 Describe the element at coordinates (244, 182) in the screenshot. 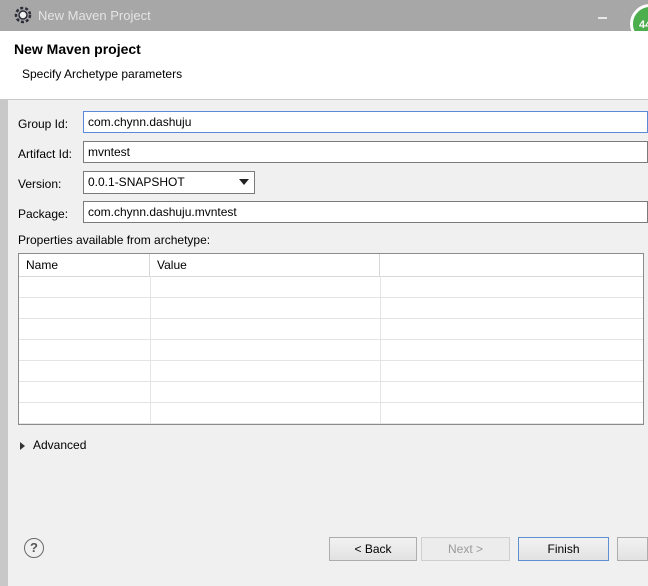

I see `chevron-down-icon` at that location.